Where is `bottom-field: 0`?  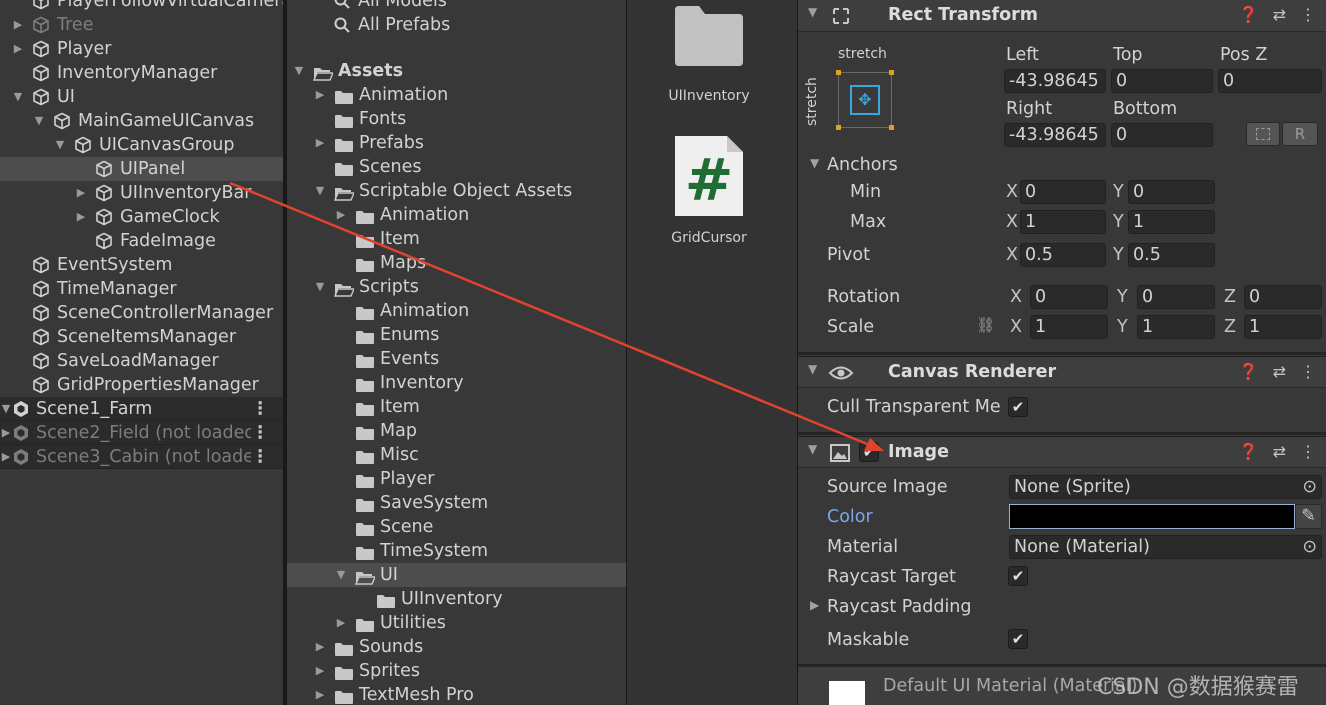
bottom-field: 0 is located at coordinates (1162, 135).